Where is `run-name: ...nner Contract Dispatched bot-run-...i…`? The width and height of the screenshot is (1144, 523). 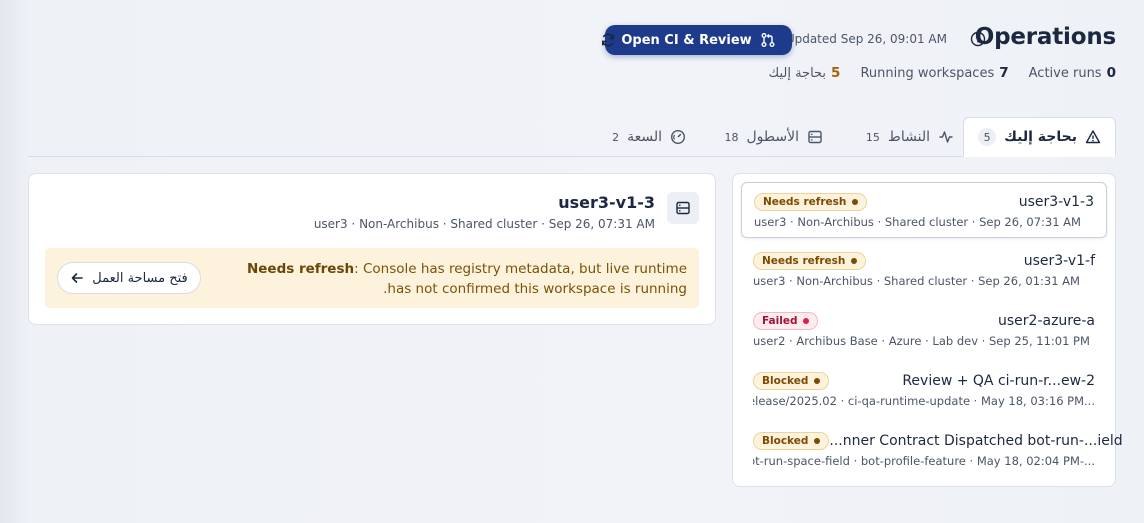 run-name: ...nner Contract Dispatched bot-run-...i… is located at coordinates (976, 441).